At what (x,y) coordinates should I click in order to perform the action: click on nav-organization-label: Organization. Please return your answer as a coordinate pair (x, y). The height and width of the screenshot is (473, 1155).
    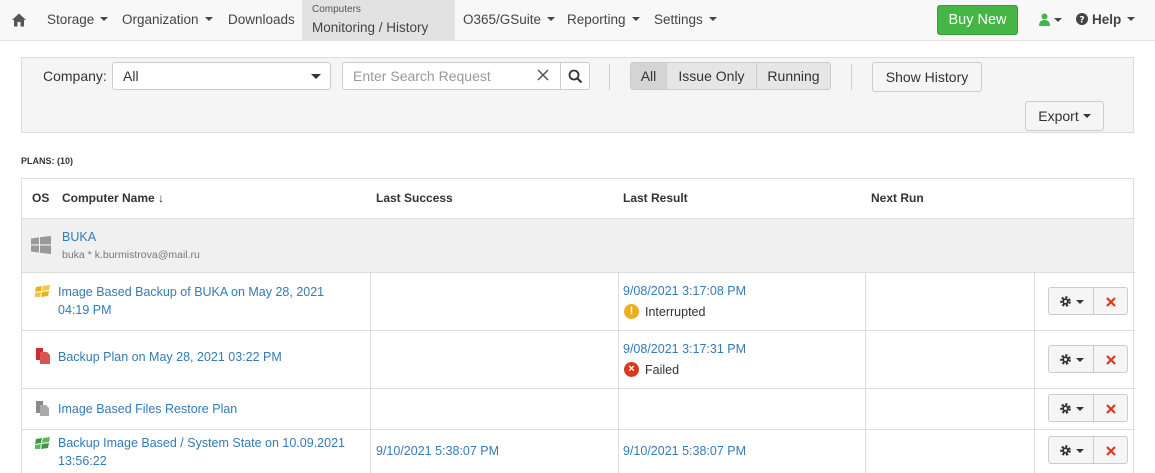
    Looking at the image, I should click on (160, 19).